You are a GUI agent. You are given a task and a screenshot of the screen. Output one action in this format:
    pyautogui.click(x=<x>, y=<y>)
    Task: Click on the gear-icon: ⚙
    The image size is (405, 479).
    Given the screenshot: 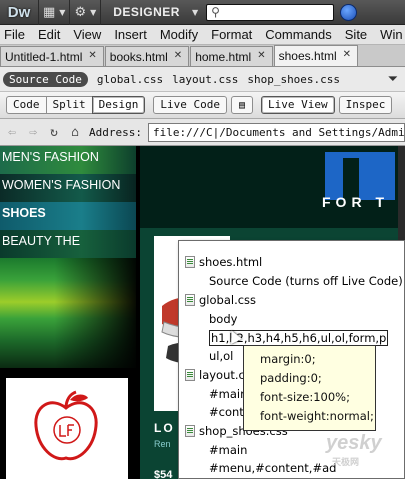 What is the action you would take?
    pyautogui.click(x=80, y=12)
    